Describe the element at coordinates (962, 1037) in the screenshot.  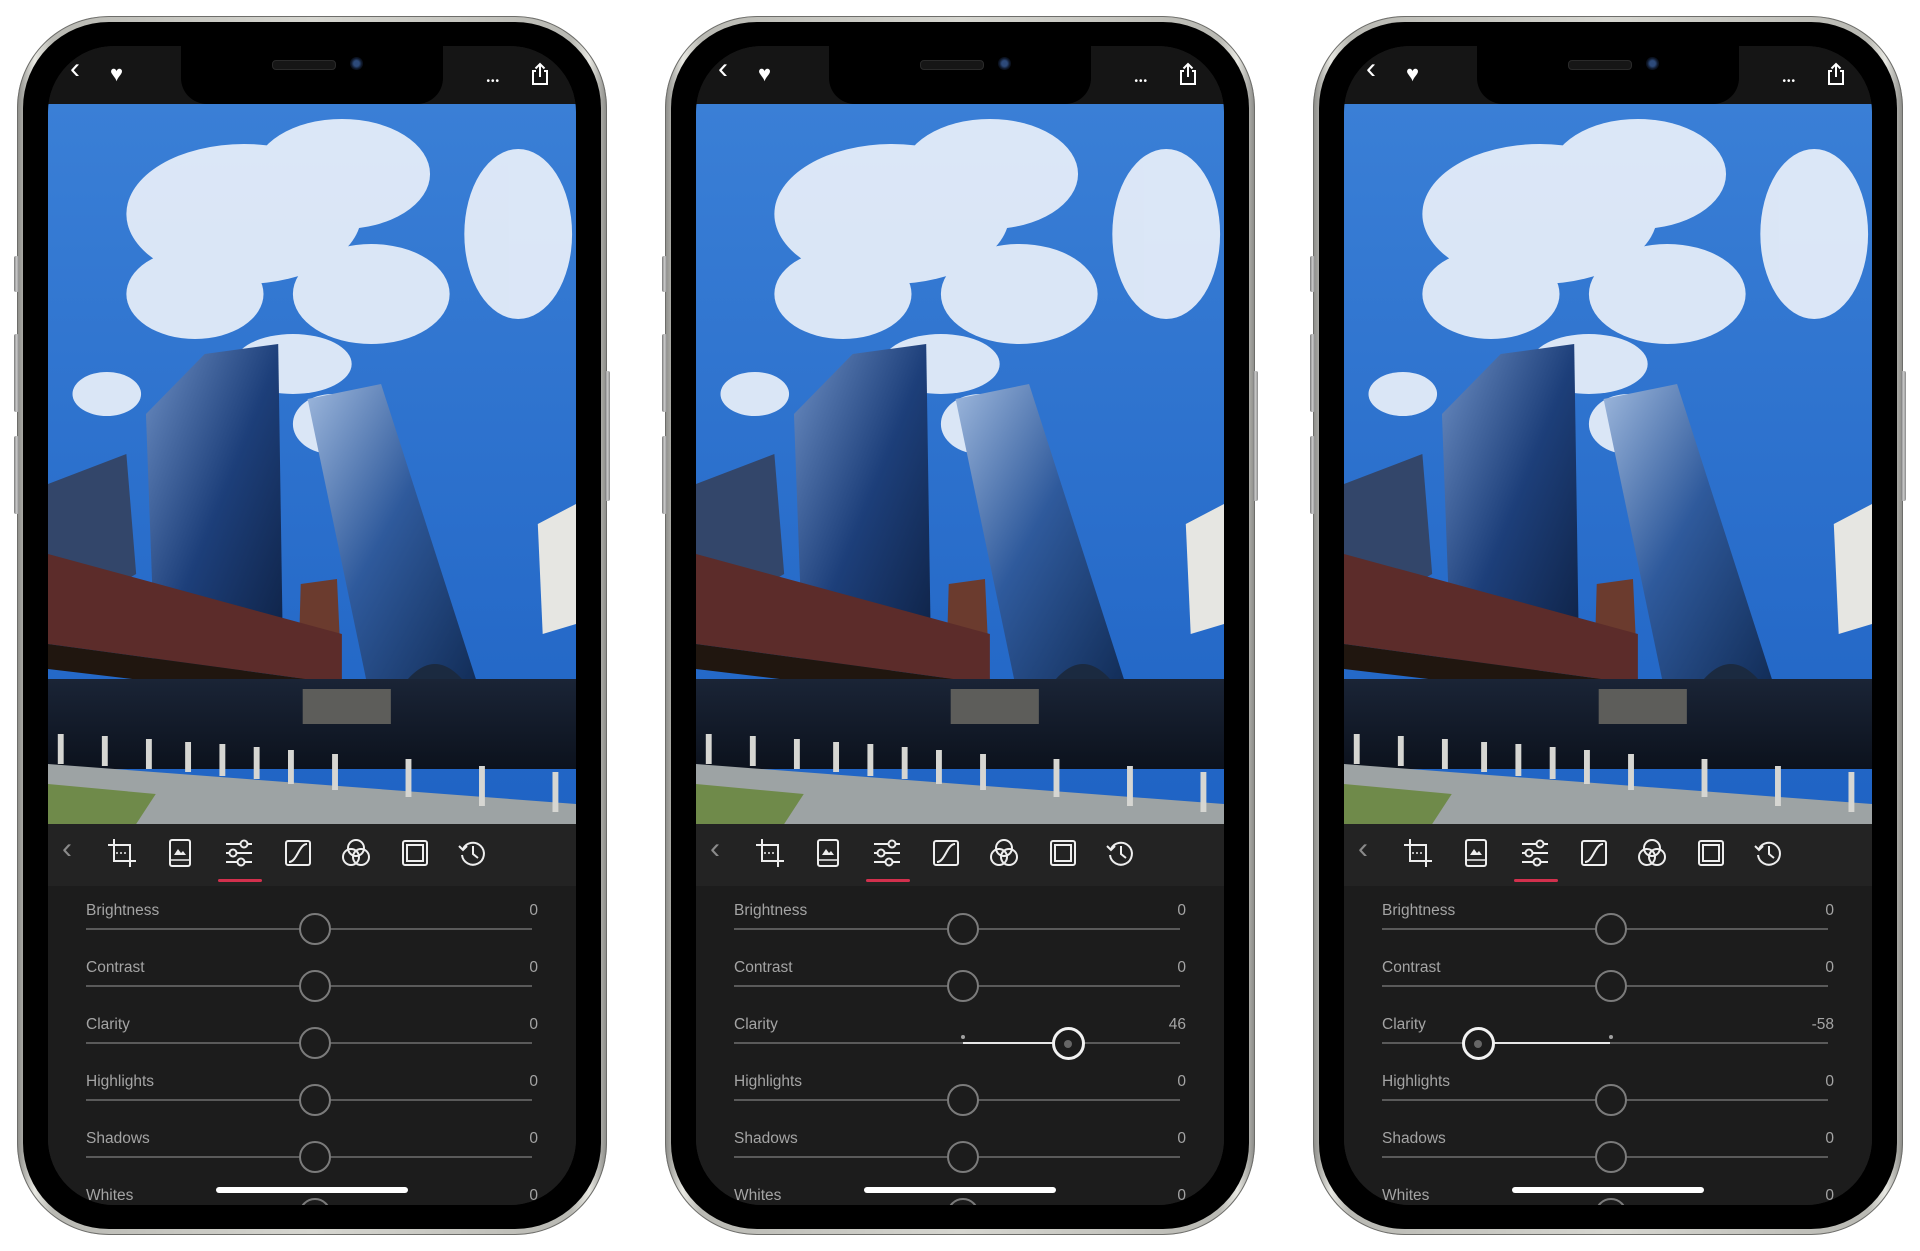
I see `slider-origin-dot` at that location.